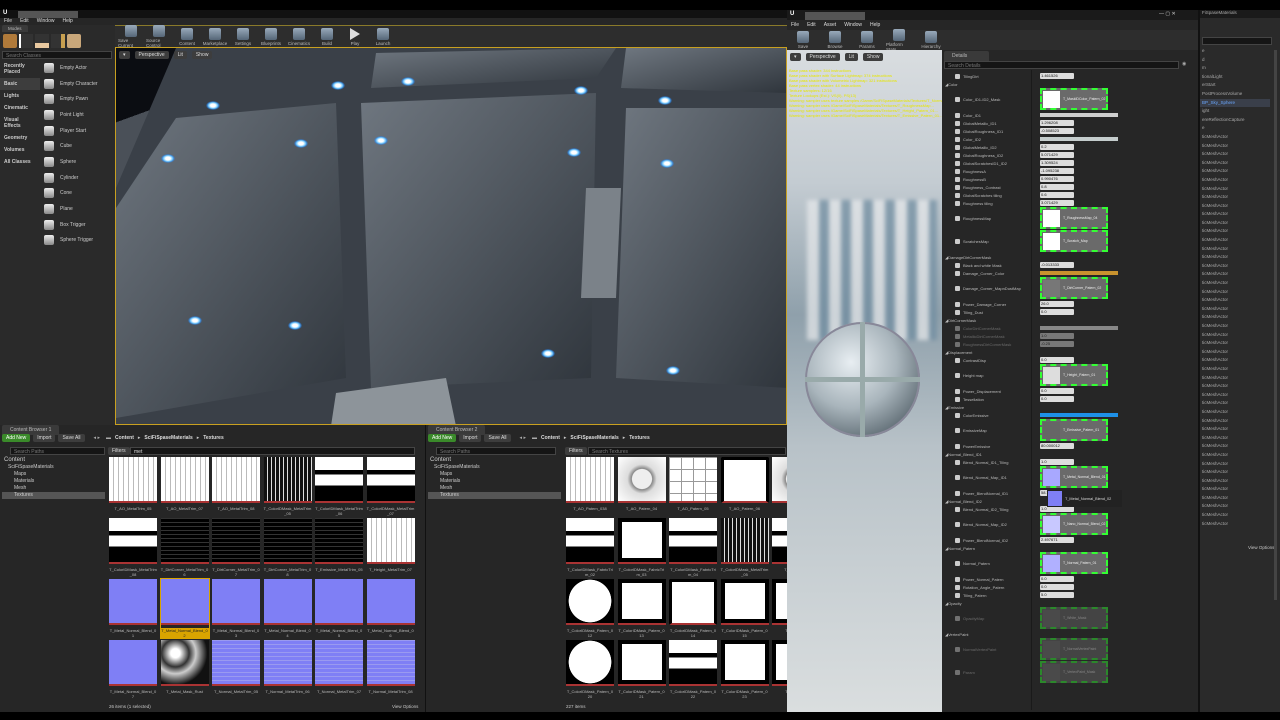  I want to click on folder-materials: Materials, so click(53, 481).